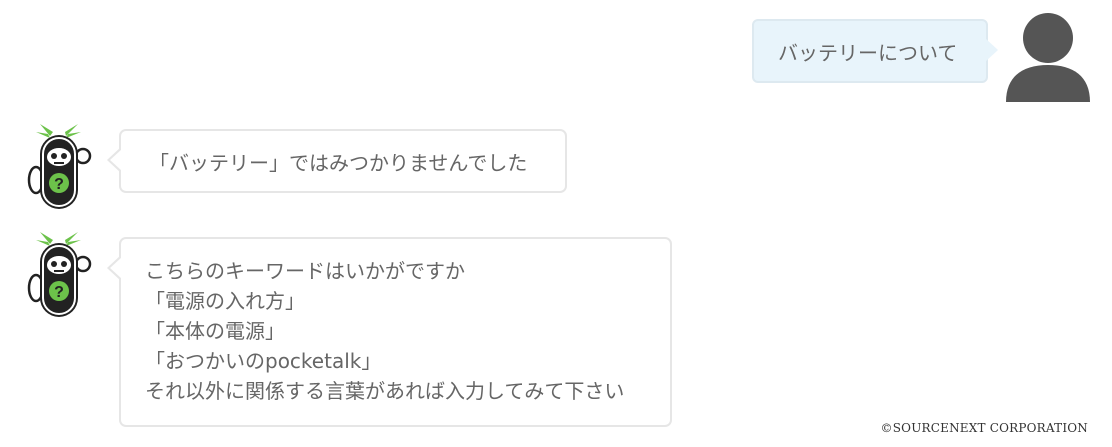  Describe the element at coordinates (305, 271) in the screenshot. I see `suggestion-intro-text: こちらのキーワードはいかがですか` at that location.